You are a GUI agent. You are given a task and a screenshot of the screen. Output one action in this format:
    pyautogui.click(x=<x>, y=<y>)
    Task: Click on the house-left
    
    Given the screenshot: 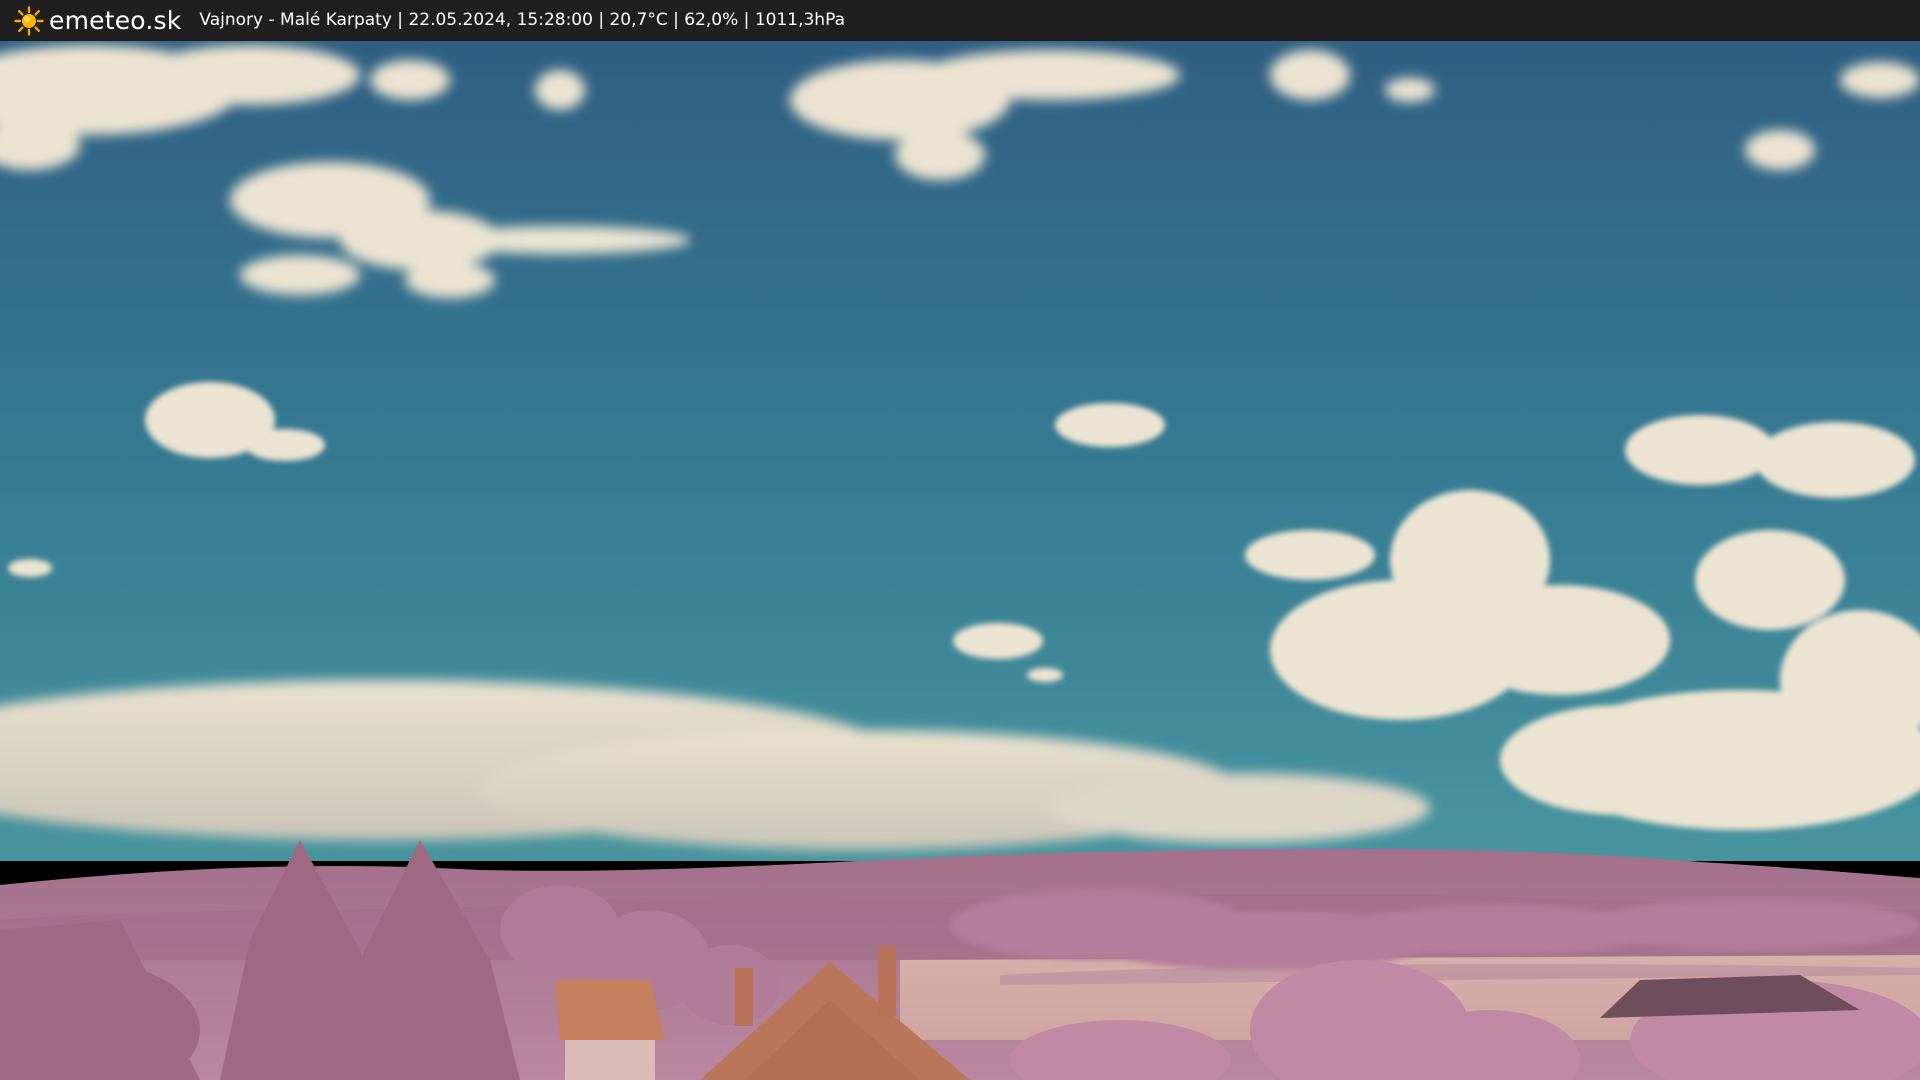 What is the action you would take?
    pyautogui.click(x=610, y=1030)
    